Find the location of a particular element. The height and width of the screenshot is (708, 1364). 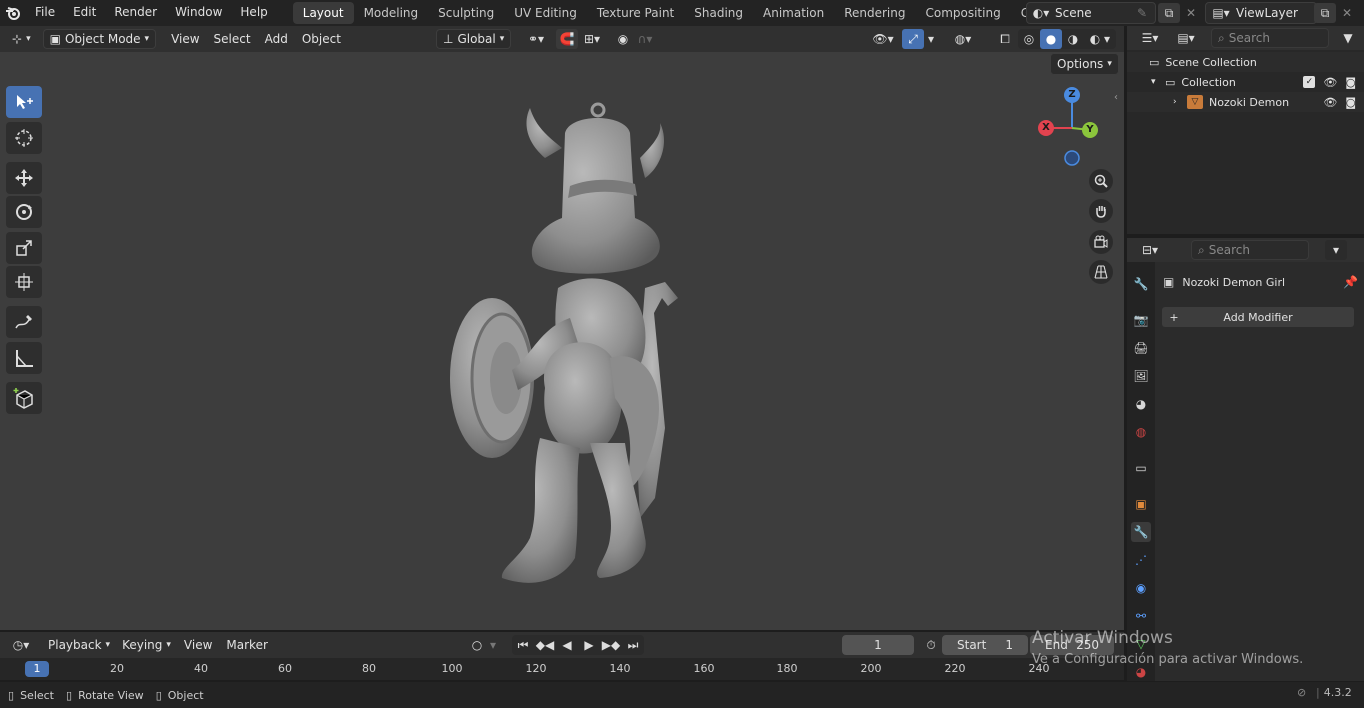

tool-tab-icon: 🔧 is located at coordinates (1141, 284).